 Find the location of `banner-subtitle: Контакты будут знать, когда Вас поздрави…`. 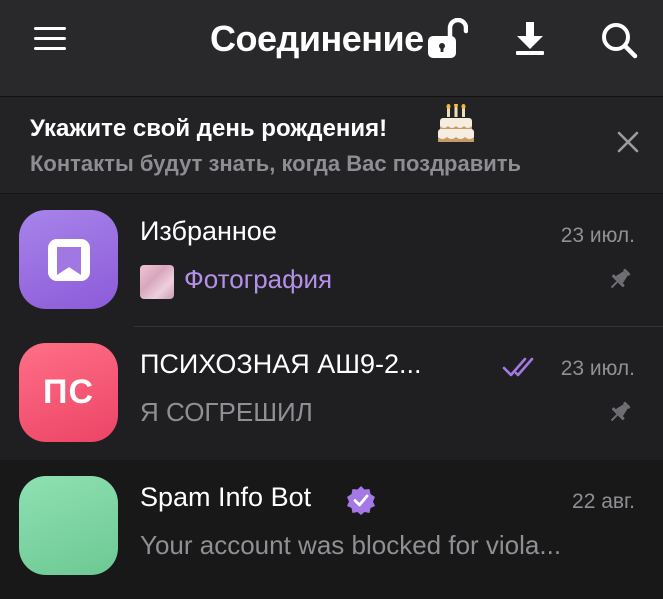

banner-subtitle: Контакты будут знать, когда Вас поздрави… is located at coordinates (276, 163).